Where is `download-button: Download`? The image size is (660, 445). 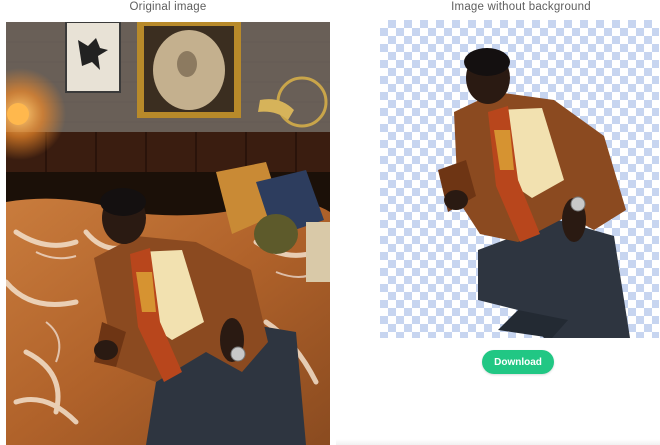
download-button: Download is located at coordinates (518, 362).